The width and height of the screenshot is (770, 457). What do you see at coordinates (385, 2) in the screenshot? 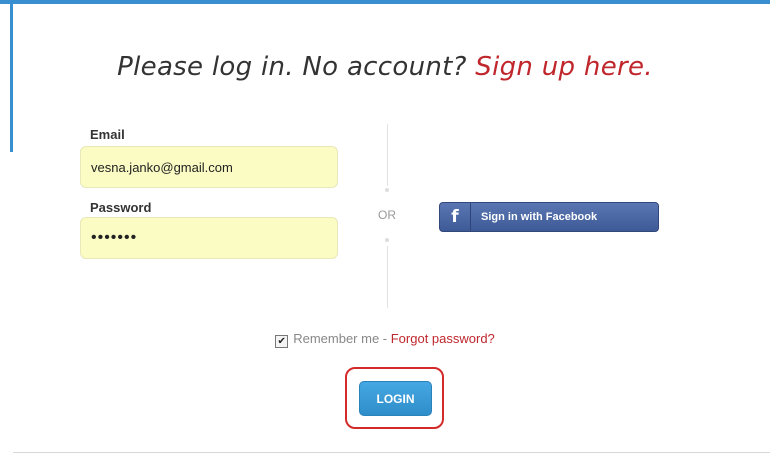
I see `window-top-border` at bounding box center [385, 2].